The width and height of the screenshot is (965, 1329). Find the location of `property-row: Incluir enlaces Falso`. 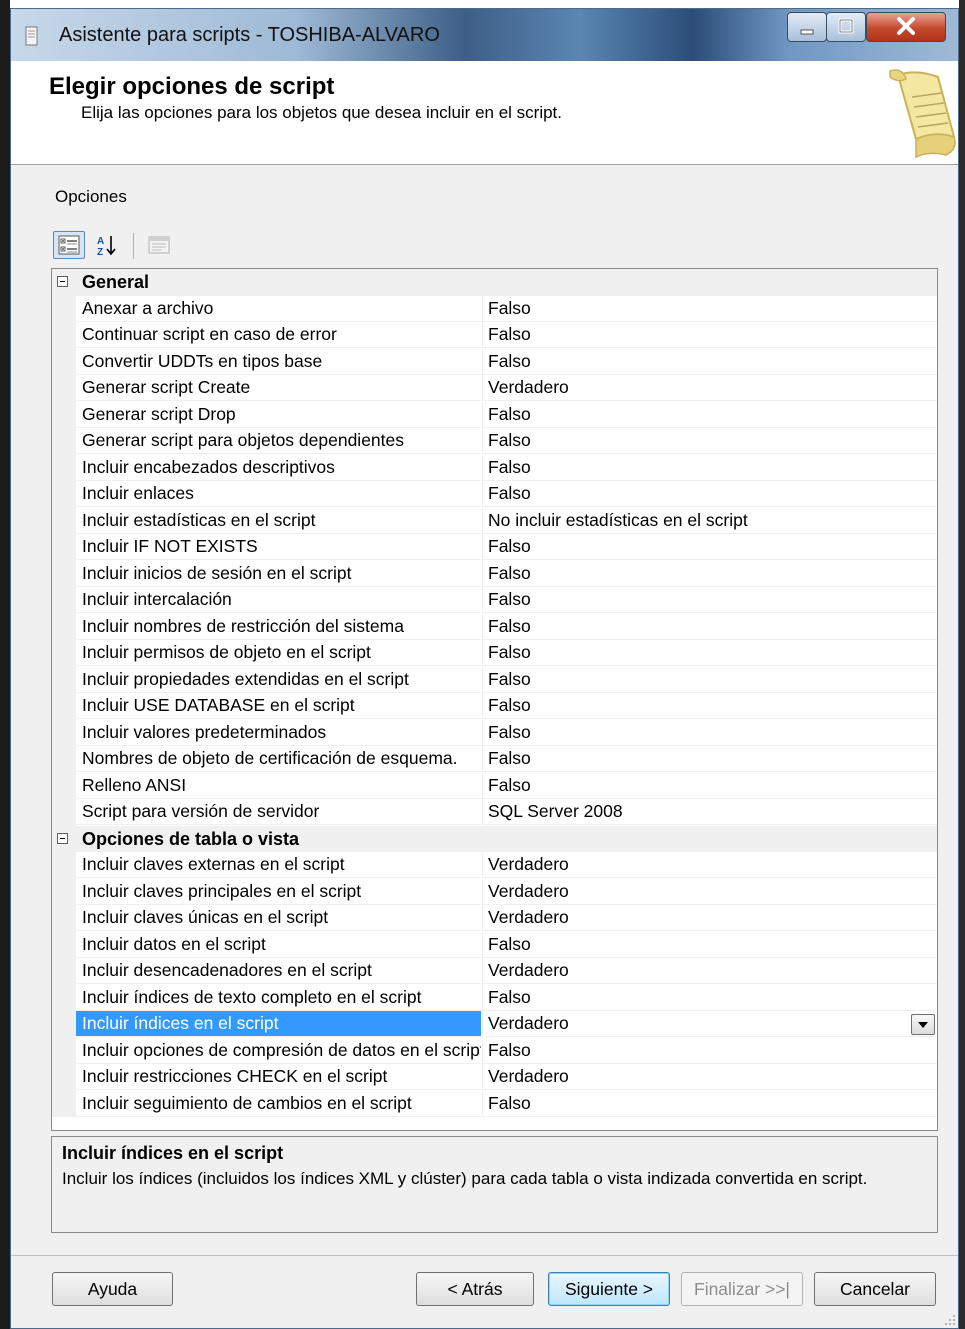

property-row: Incluir enlaces Falso is located at coordinates (494, 494).